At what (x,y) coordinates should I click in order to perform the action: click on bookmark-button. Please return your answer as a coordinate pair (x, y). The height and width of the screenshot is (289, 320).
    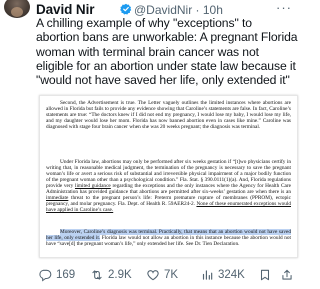
    Looking at the image, I should click on (265, 275).